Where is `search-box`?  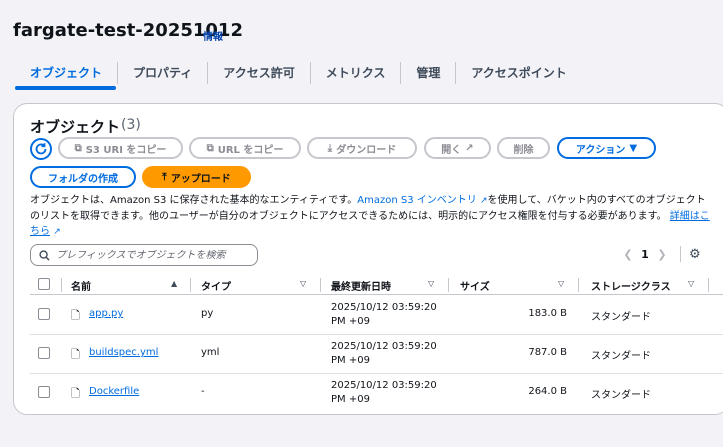 search-box is located at coordinates (144, 255).